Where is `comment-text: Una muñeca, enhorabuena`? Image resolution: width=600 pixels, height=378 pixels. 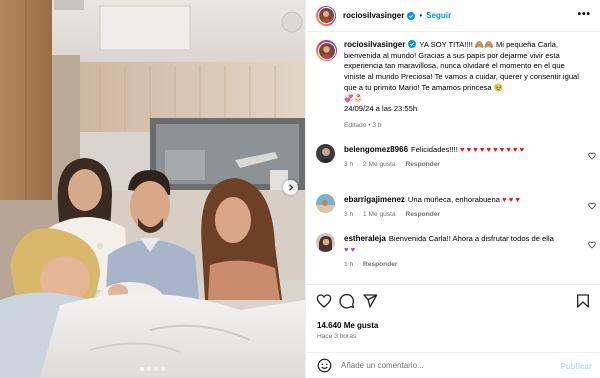 comment-text: Una muñeca, enhorabuena is located at coordinates (453, 199).